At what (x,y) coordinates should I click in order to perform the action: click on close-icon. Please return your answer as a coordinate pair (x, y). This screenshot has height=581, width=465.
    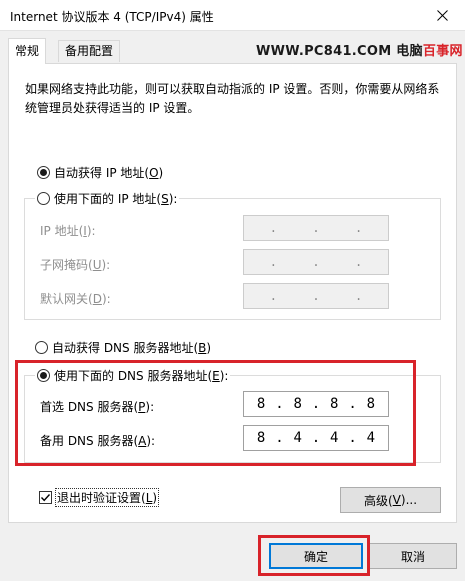
    Looking at the image, I should click on (442, 15).